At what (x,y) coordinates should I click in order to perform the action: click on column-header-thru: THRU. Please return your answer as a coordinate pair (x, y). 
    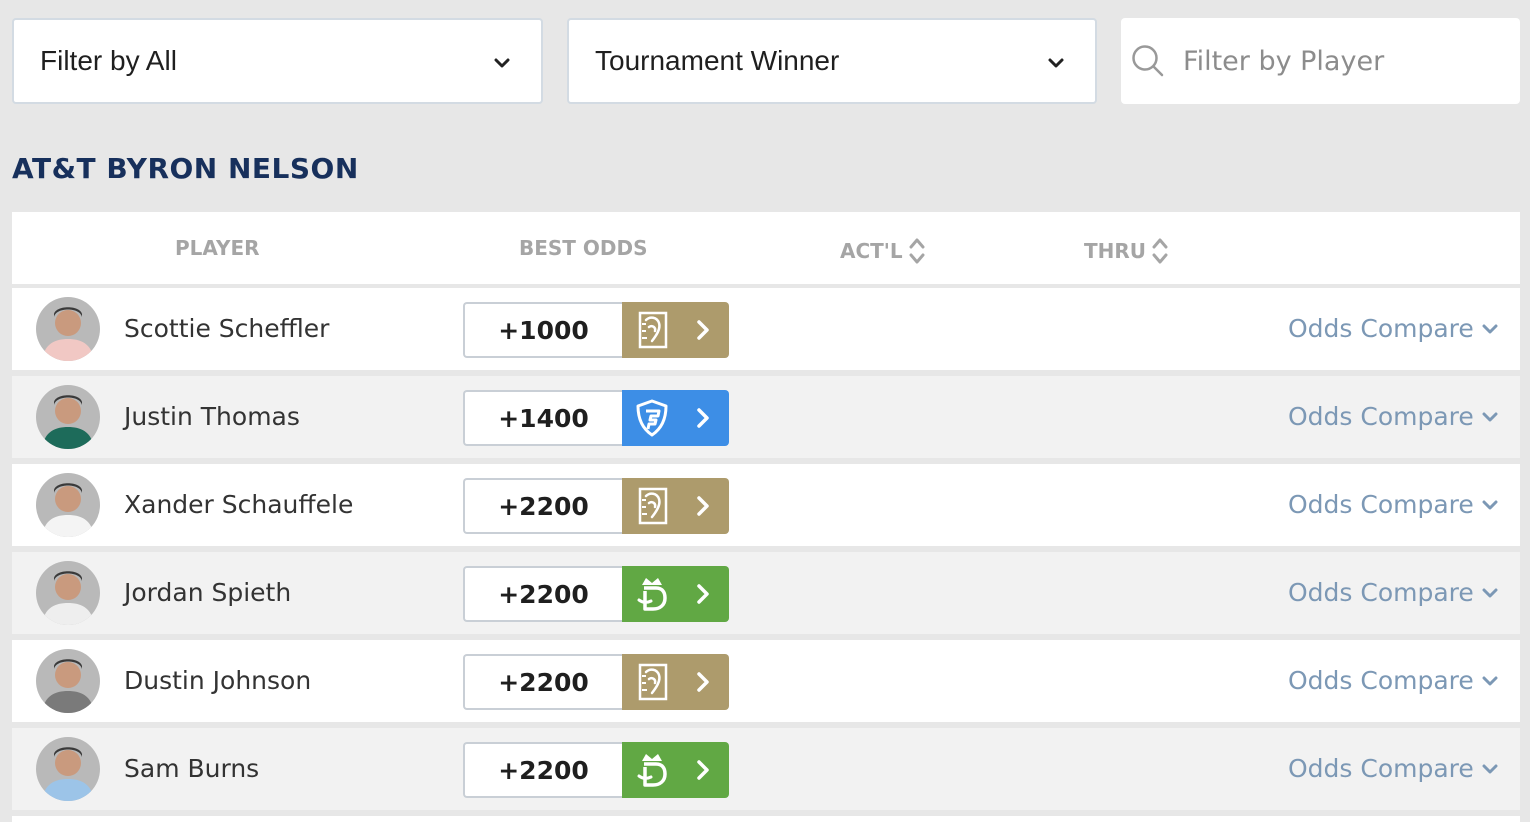
    Looking at the image, I should click on (1126, 251).